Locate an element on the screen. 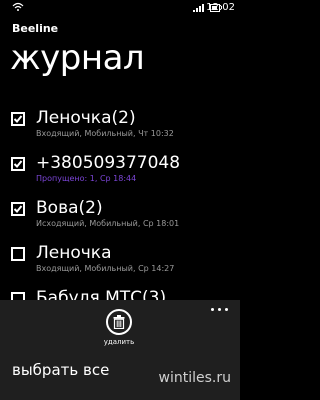 The height and width of the screenshot is (400, 320). list-item: +380509377048 Пропущено: 1, Ср 18:44 is located at coordinates (120, 174).